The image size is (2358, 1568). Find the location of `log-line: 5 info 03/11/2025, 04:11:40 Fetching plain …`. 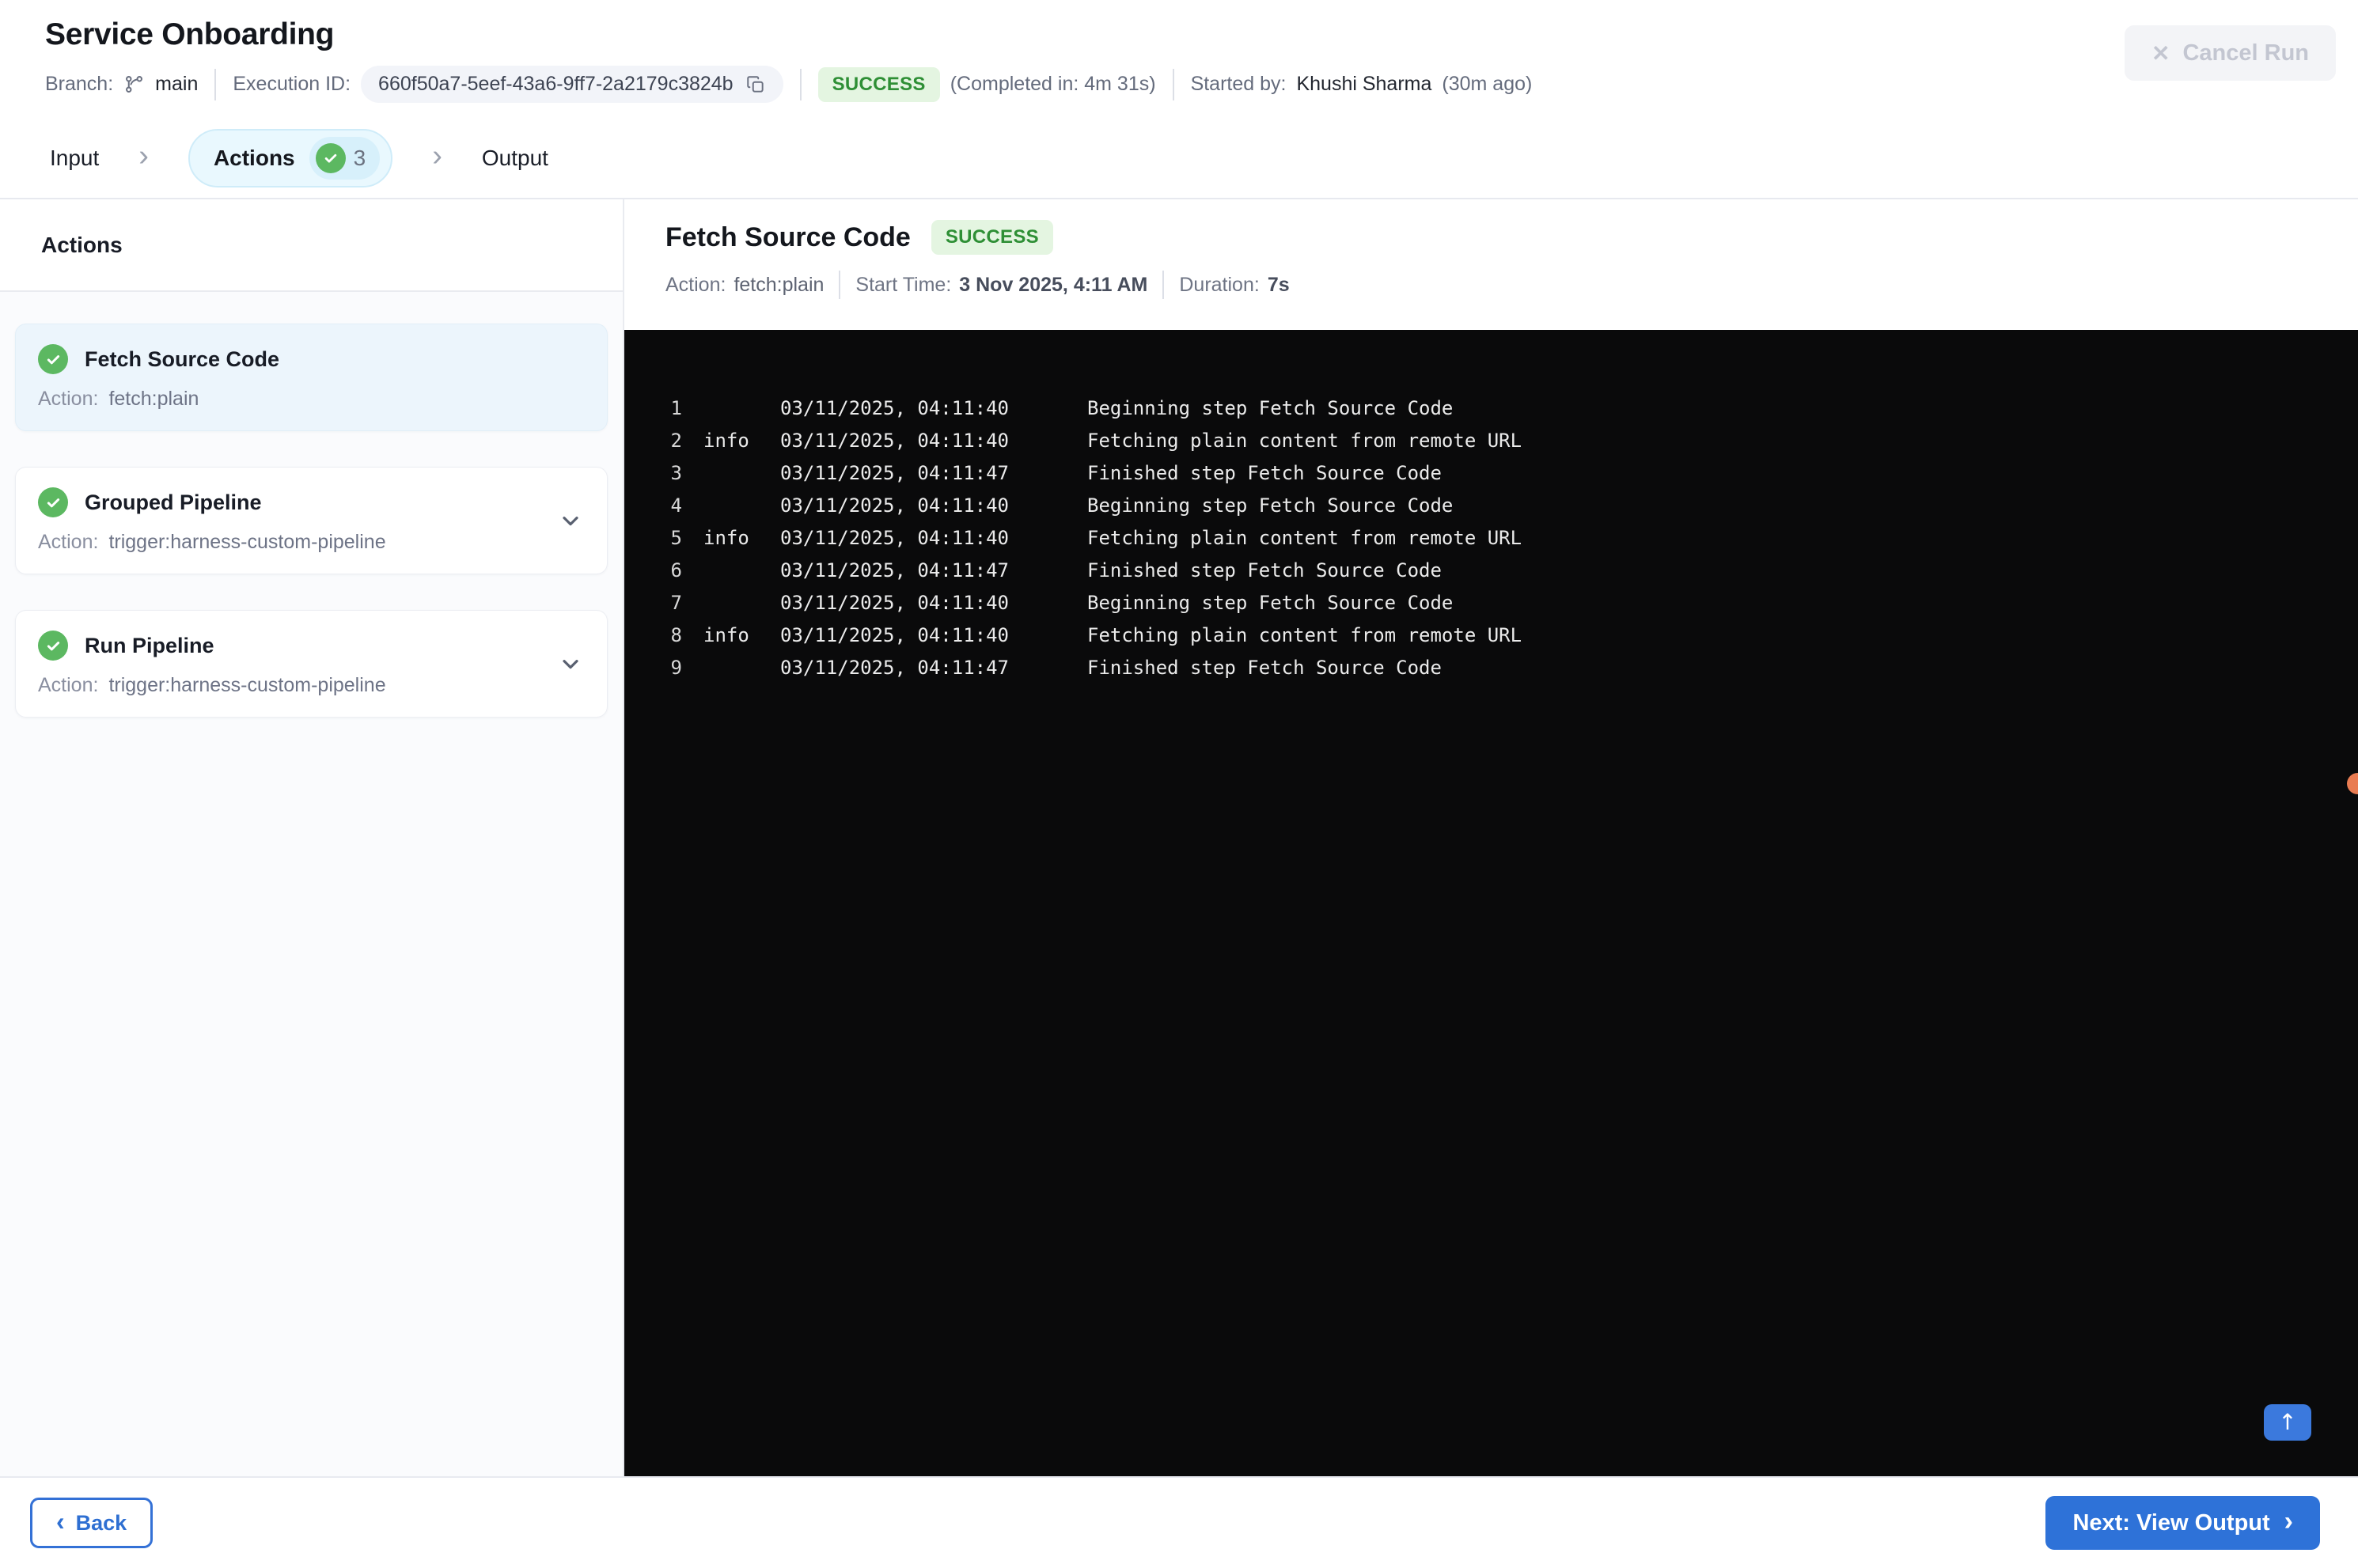

log-line: 5 info 03/11/2025, 04:11:40 Fetching plain … is located at coordinates (1491, 538).